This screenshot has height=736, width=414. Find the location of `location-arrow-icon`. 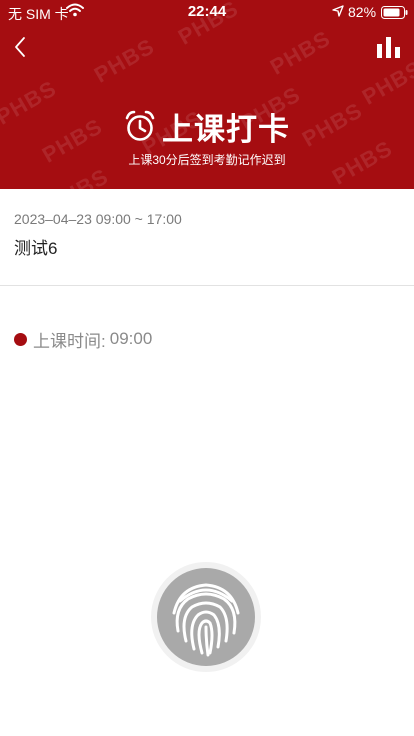

location-arrow-icon is located at coordinates (338, 11).